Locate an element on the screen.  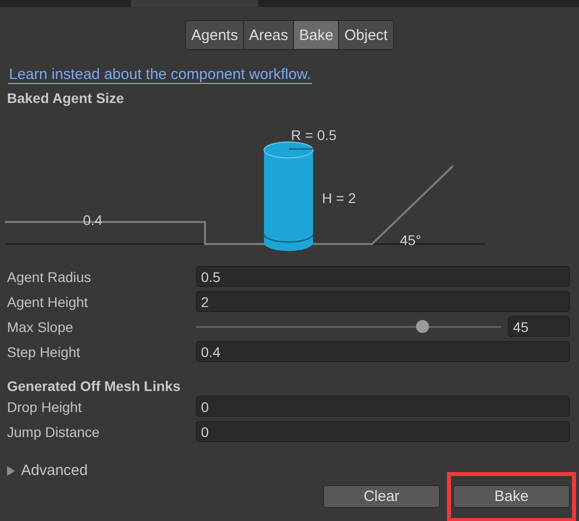
slope-label: 45° is located at coordinates (411, 240).